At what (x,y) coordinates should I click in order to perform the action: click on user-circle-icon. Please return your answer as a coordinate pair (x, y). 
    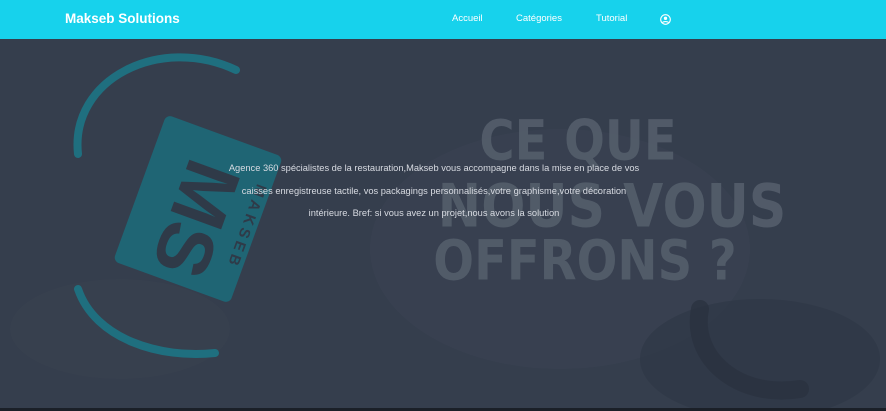
    Looking at the image, I should click on (665, 19).